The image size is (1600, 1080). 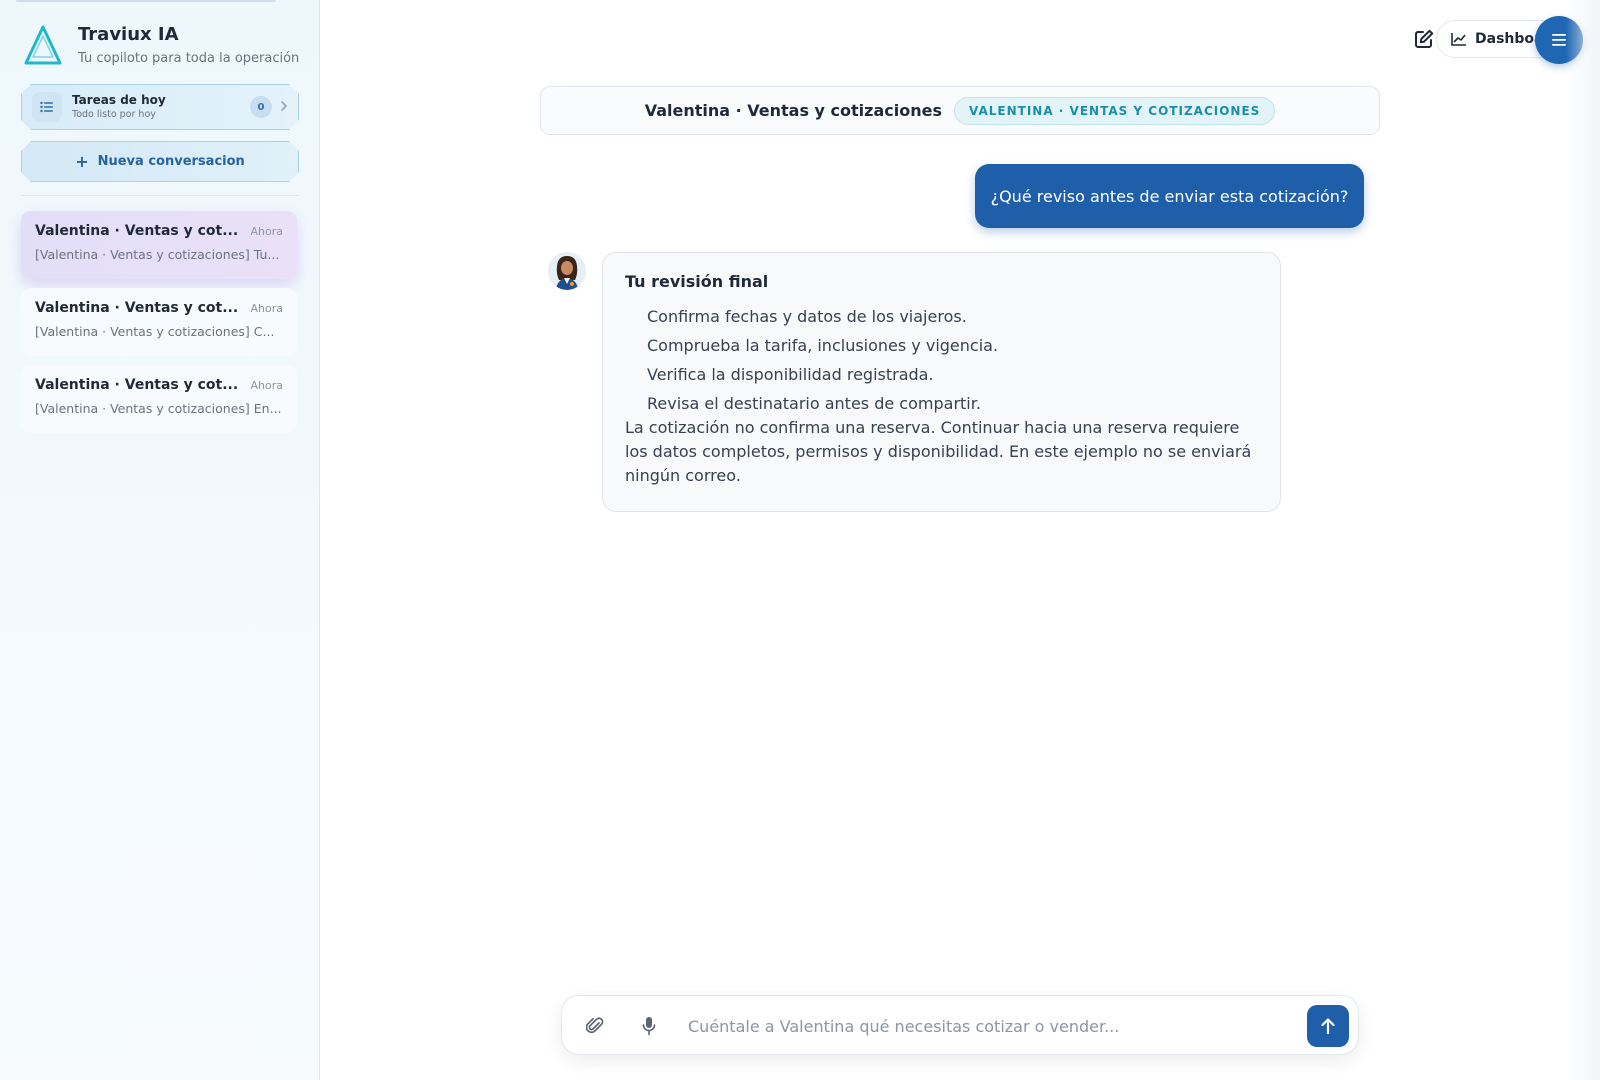 What do you see at coordinates (261, 107) in the screenshot?
I see `tasks-count-badge: 0` at bounding box center [261, 107].